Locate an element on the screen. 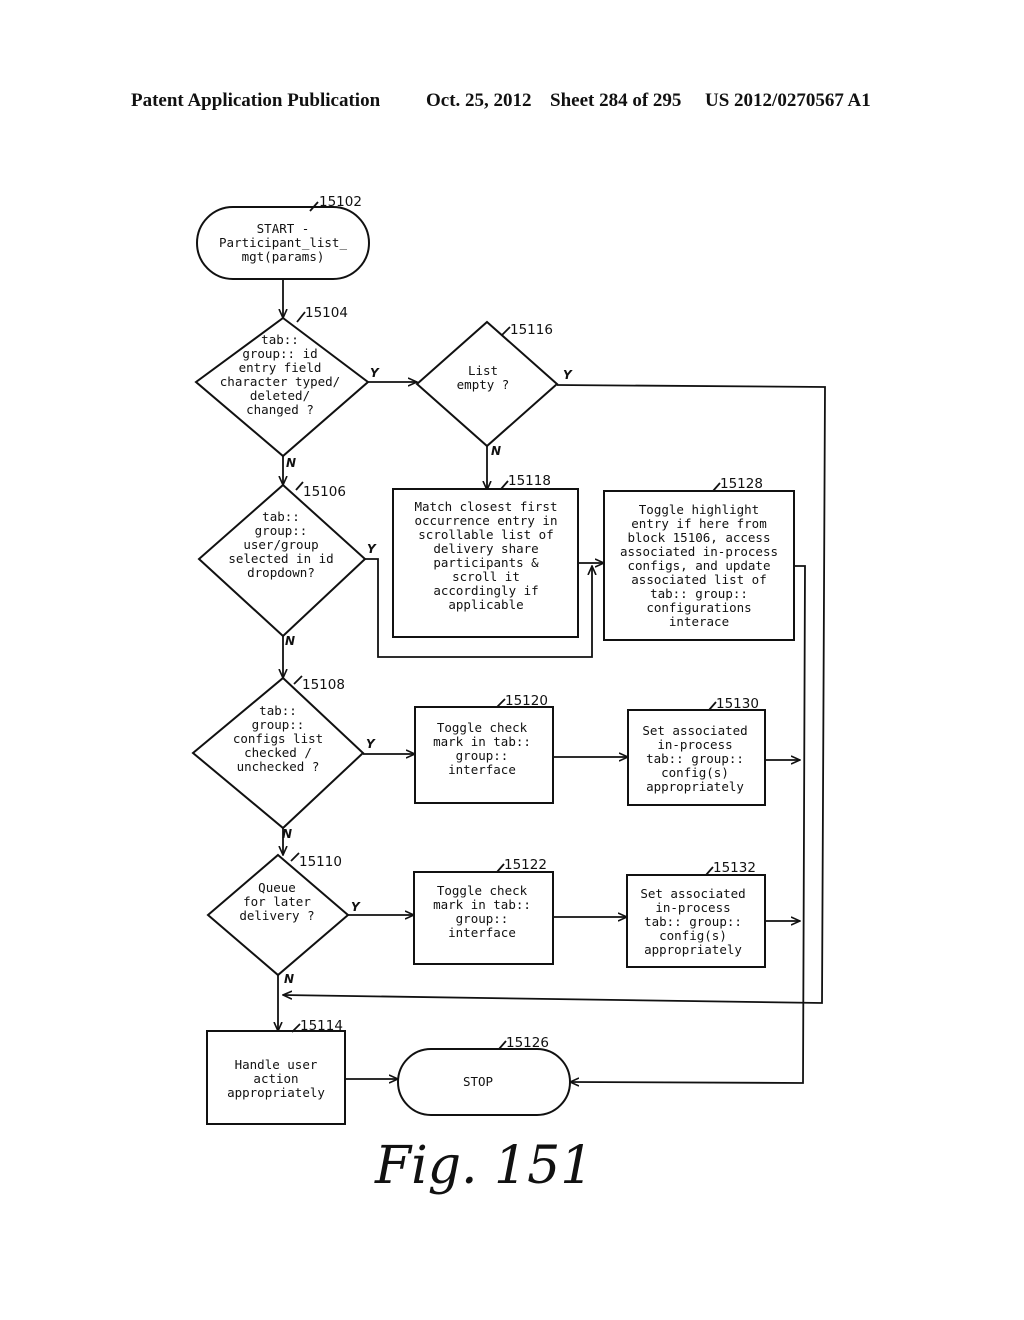 The image size is (1024, 1320). label-no-15116: N is located at coordinates (496, 451).